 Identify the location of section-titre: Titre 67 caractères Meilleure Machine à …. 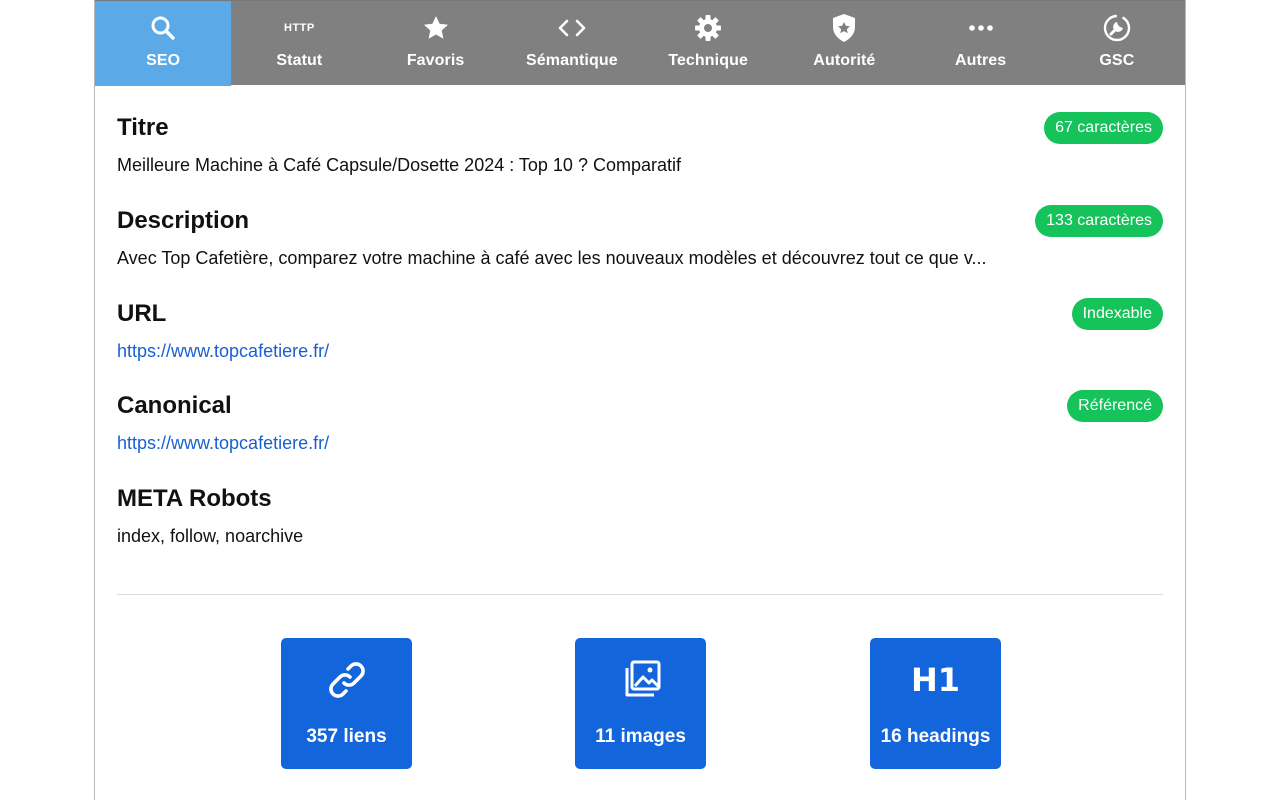
(640, 148).